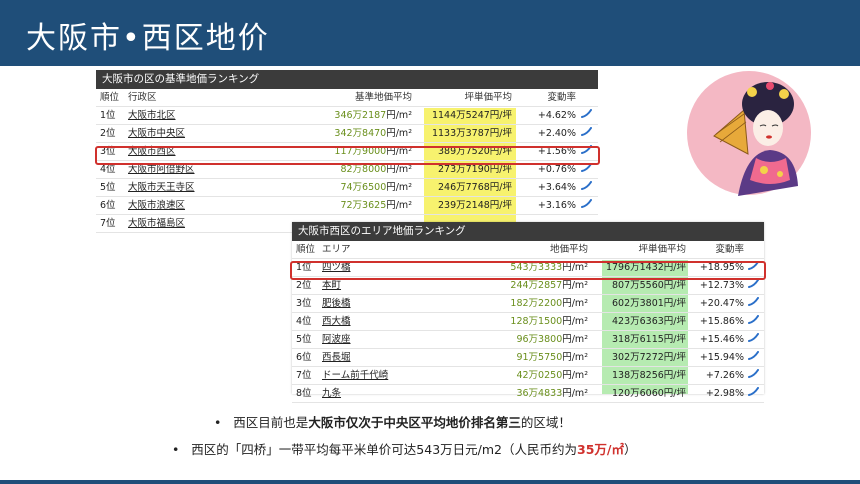  I want to click on cell-price: 182万2200円/m², so click(549, 303).